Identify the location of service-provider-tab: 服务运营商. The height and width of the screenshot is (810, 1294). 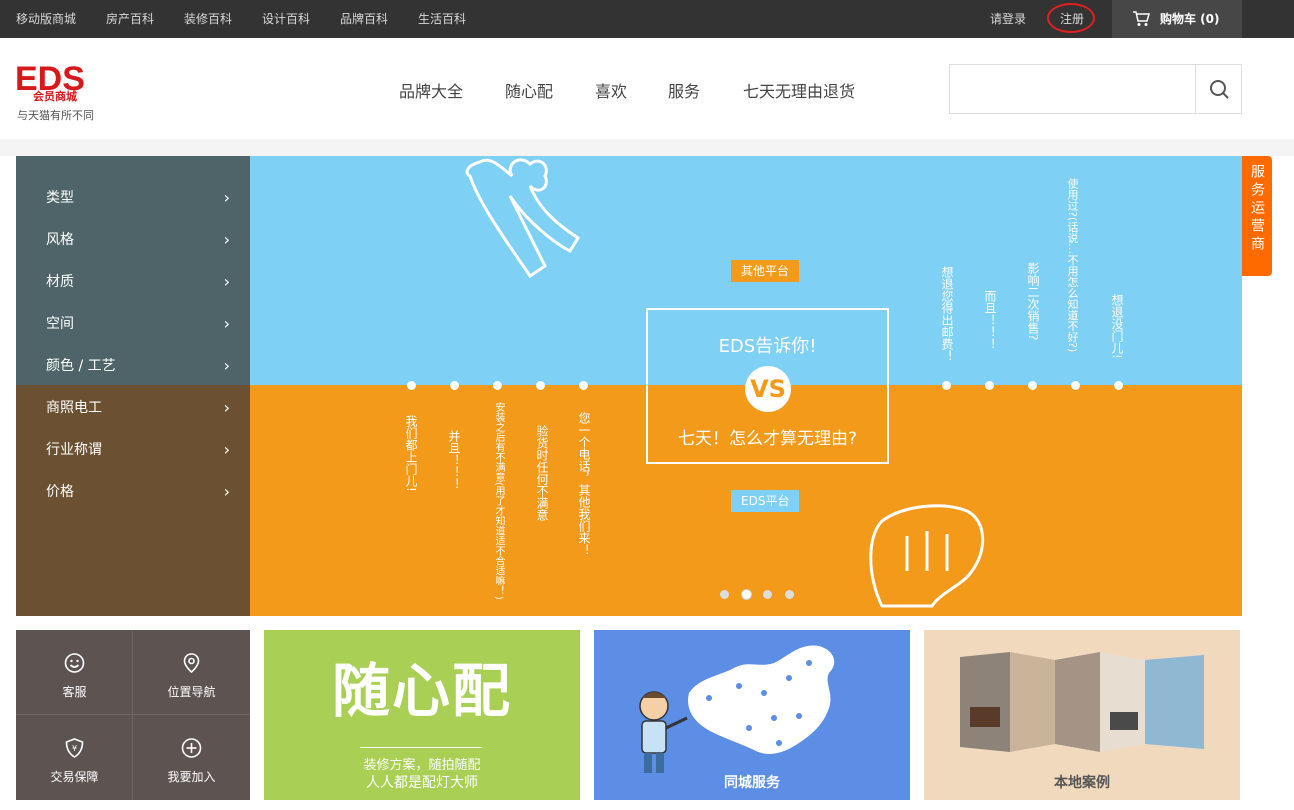
(1257, 216).